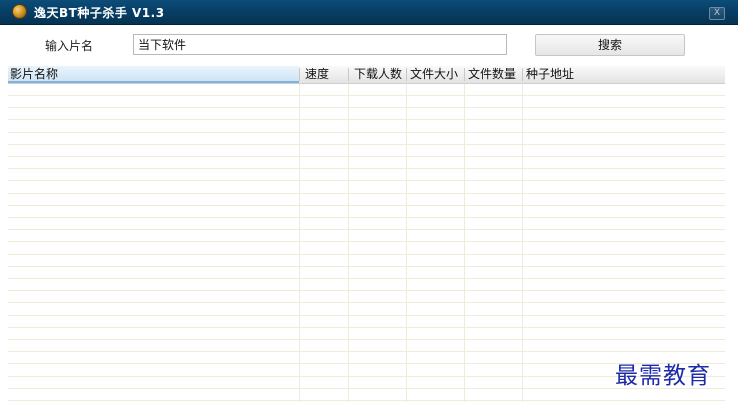 The height and width of the screenshot is (402, 738). Describe the element at coordinates (380, 74) in the screenshot. I see `column-header-downloaders: 下载人数` at that location.